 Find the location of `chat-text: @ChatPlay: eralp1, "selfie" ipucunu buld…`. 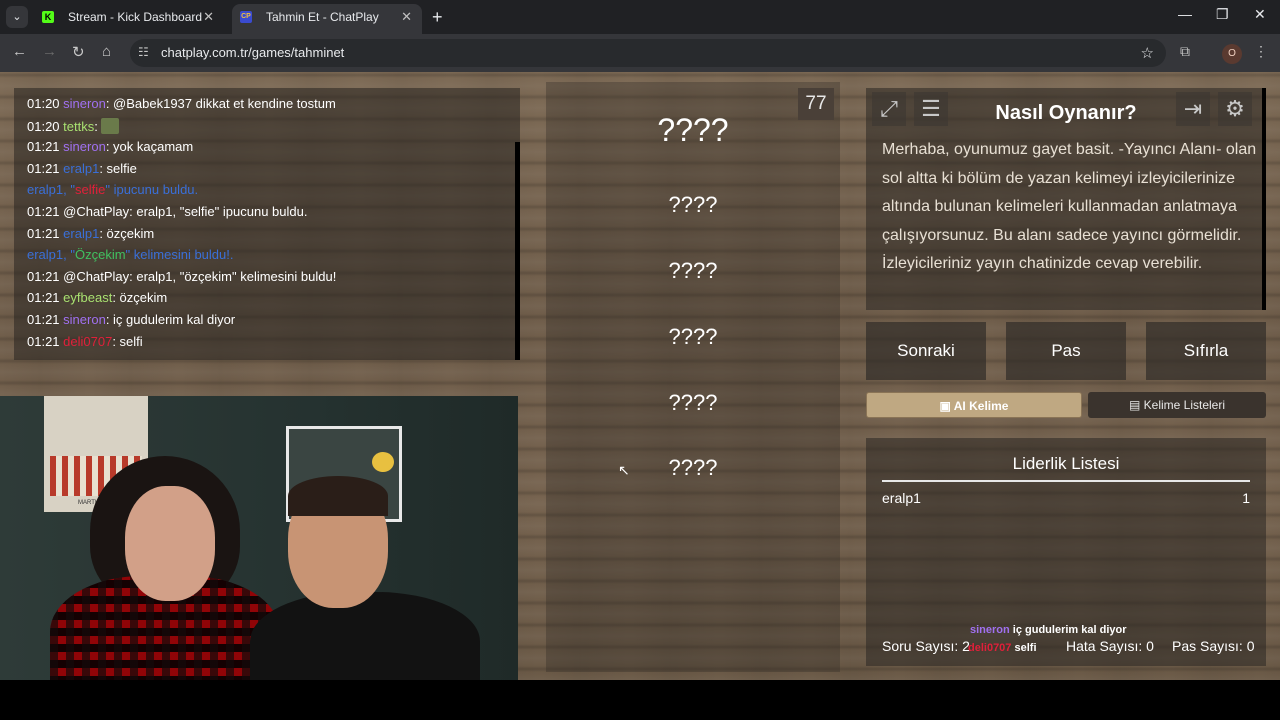

chat-text: @ChatPlay: eralp1, "selfie" ipucunu buld… is located at coordinates (185, 211).